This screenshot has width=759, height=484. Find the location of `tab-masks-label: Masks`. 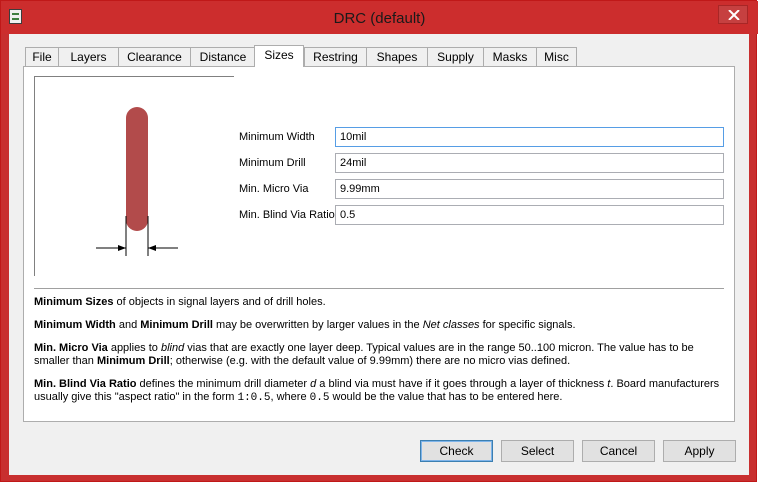

tab-masks-label: Masks is located at coordinates (510, 57).